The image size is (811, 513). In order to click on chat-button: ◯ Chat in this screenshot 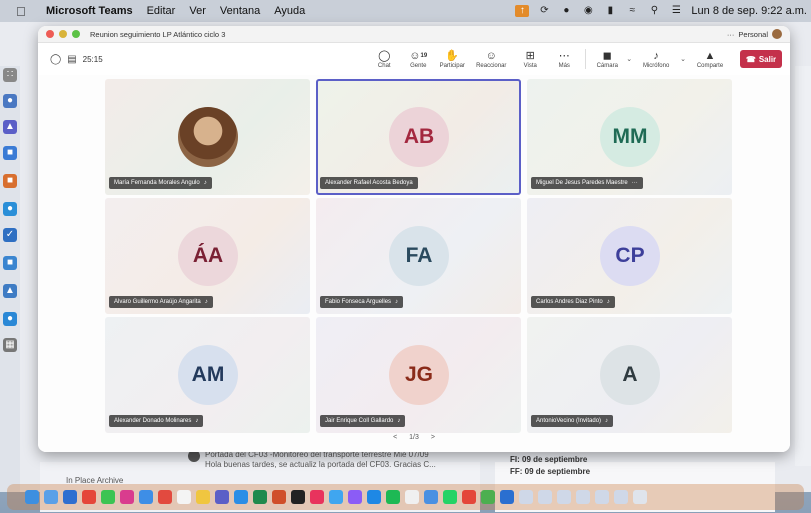, I will do `click(384, 59)`.